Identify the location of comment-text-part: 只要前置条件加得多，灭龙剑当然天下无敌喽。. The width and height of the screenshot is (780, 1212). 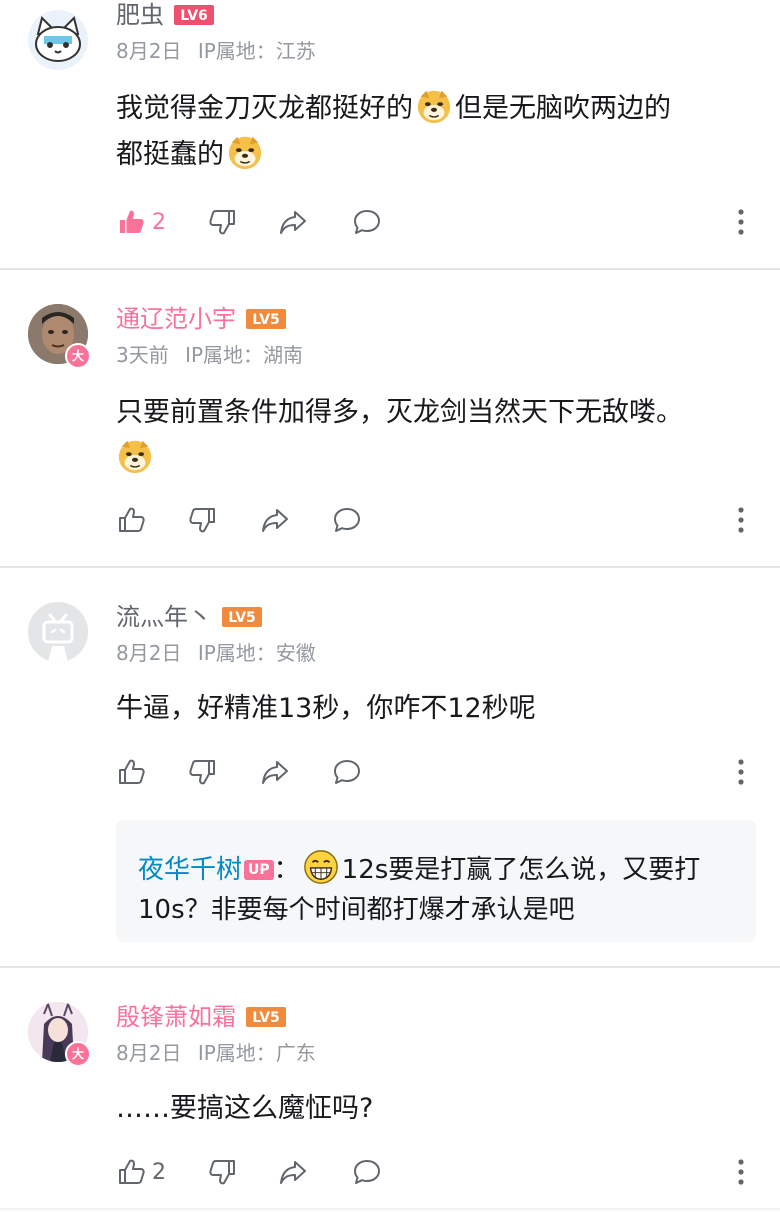
(399, 412).